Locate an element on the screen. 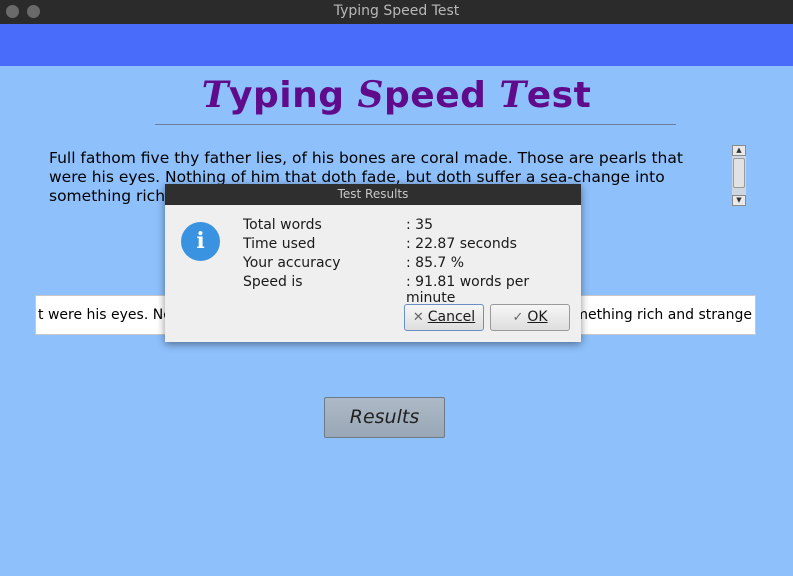  title-cap-s: S is located at coordinates (371, 95).